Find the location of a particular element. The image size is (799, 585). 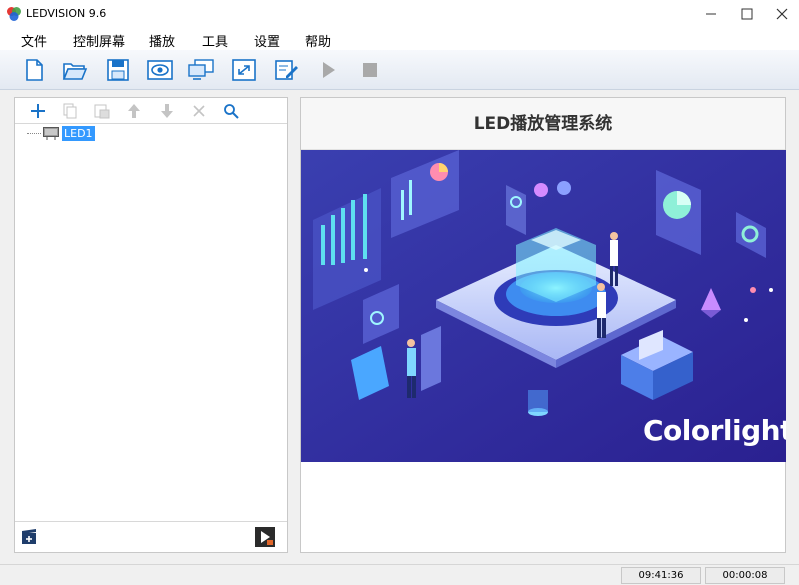

open-folder-icon is located at coordinates (75, 71).